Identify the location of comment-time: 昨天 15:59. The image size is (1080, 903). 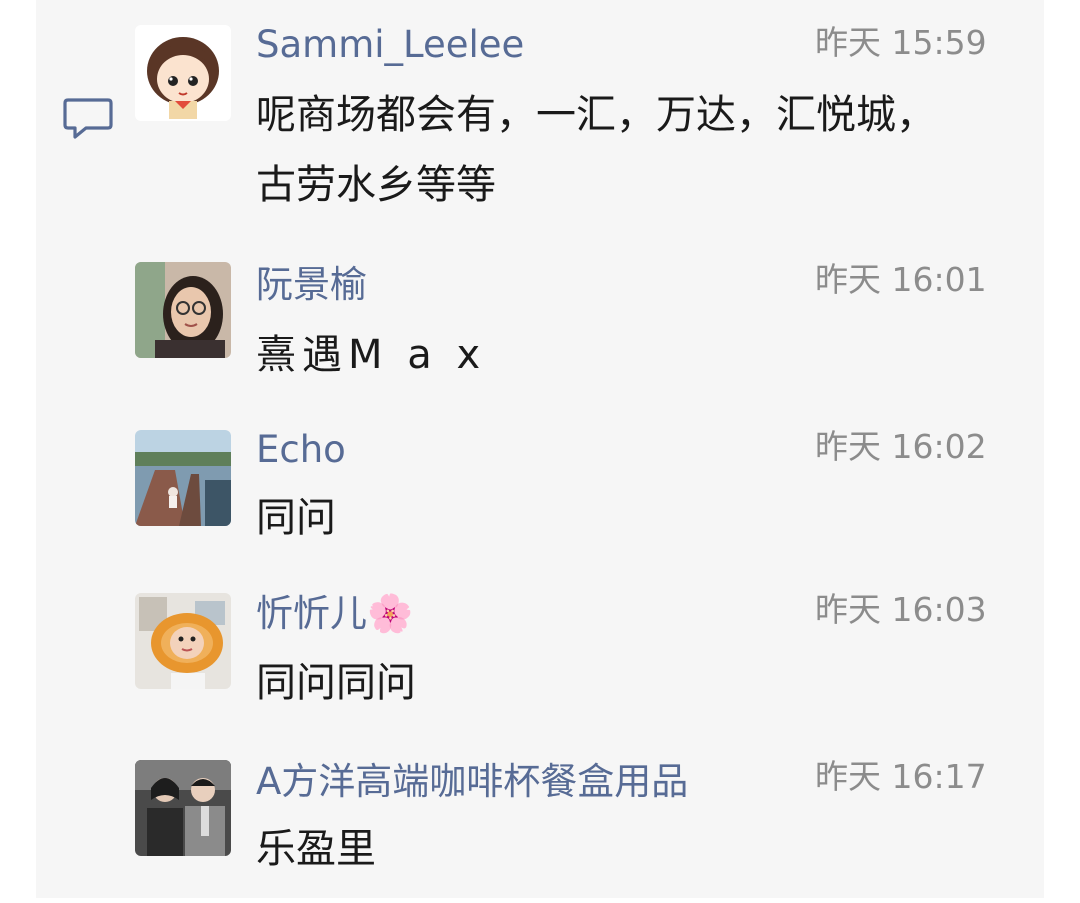
(901, 42).